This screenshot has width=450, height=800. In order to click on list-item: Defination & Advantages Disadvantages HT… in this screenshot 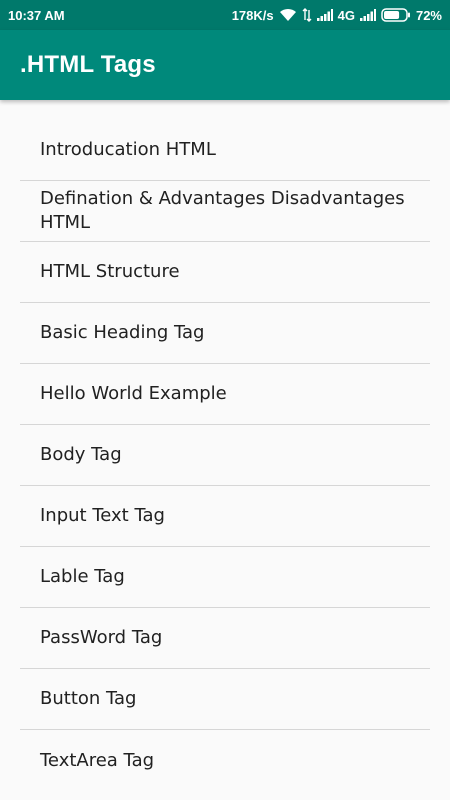, I will do `click(225, 211)`.